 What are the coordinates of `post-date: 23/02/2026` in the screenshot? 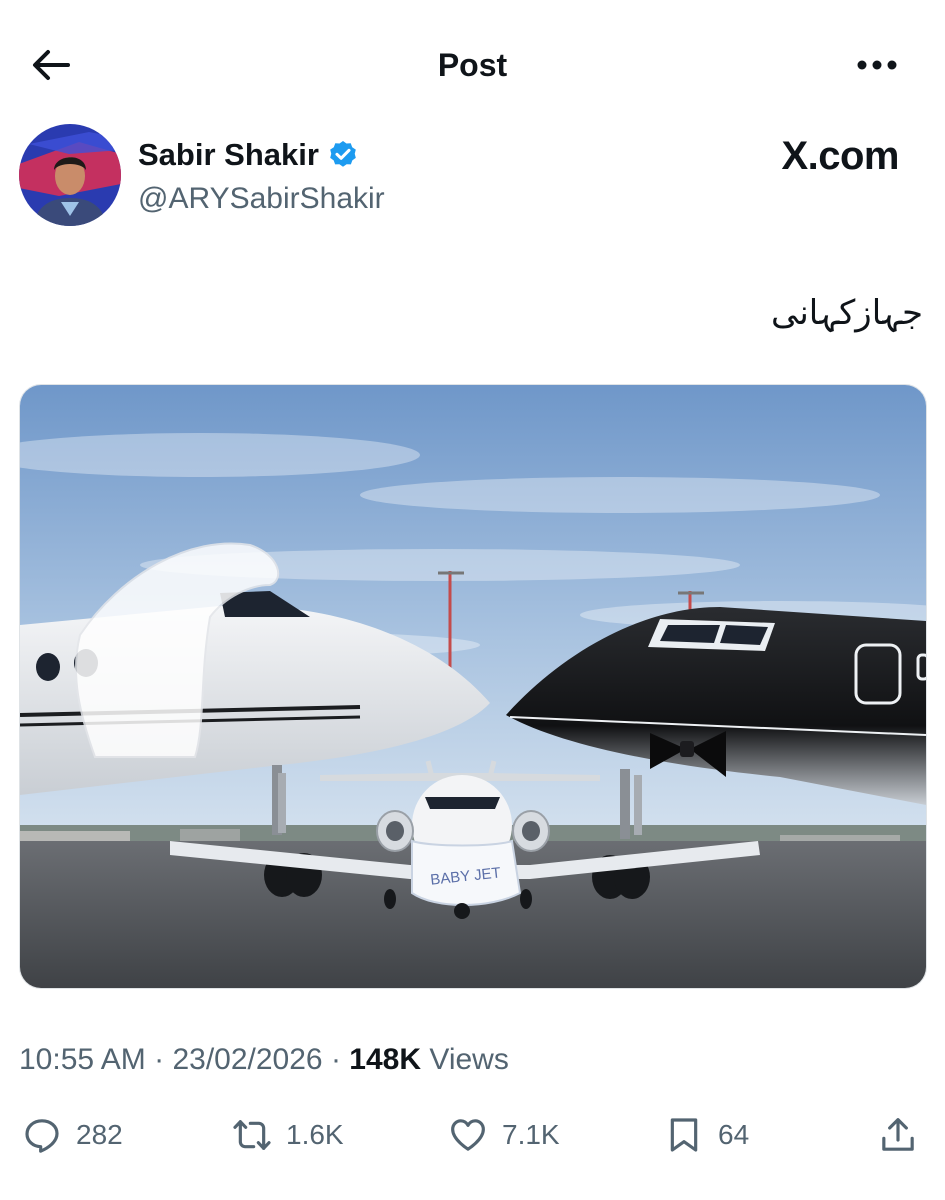 It's located at (247, 1059).